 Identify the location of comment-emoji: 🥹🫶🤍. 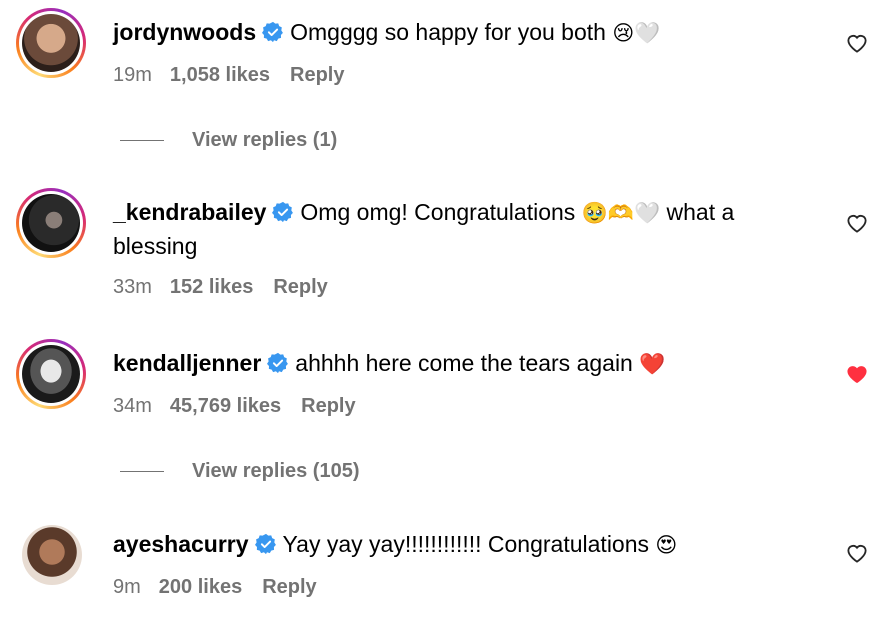
(621, 213).